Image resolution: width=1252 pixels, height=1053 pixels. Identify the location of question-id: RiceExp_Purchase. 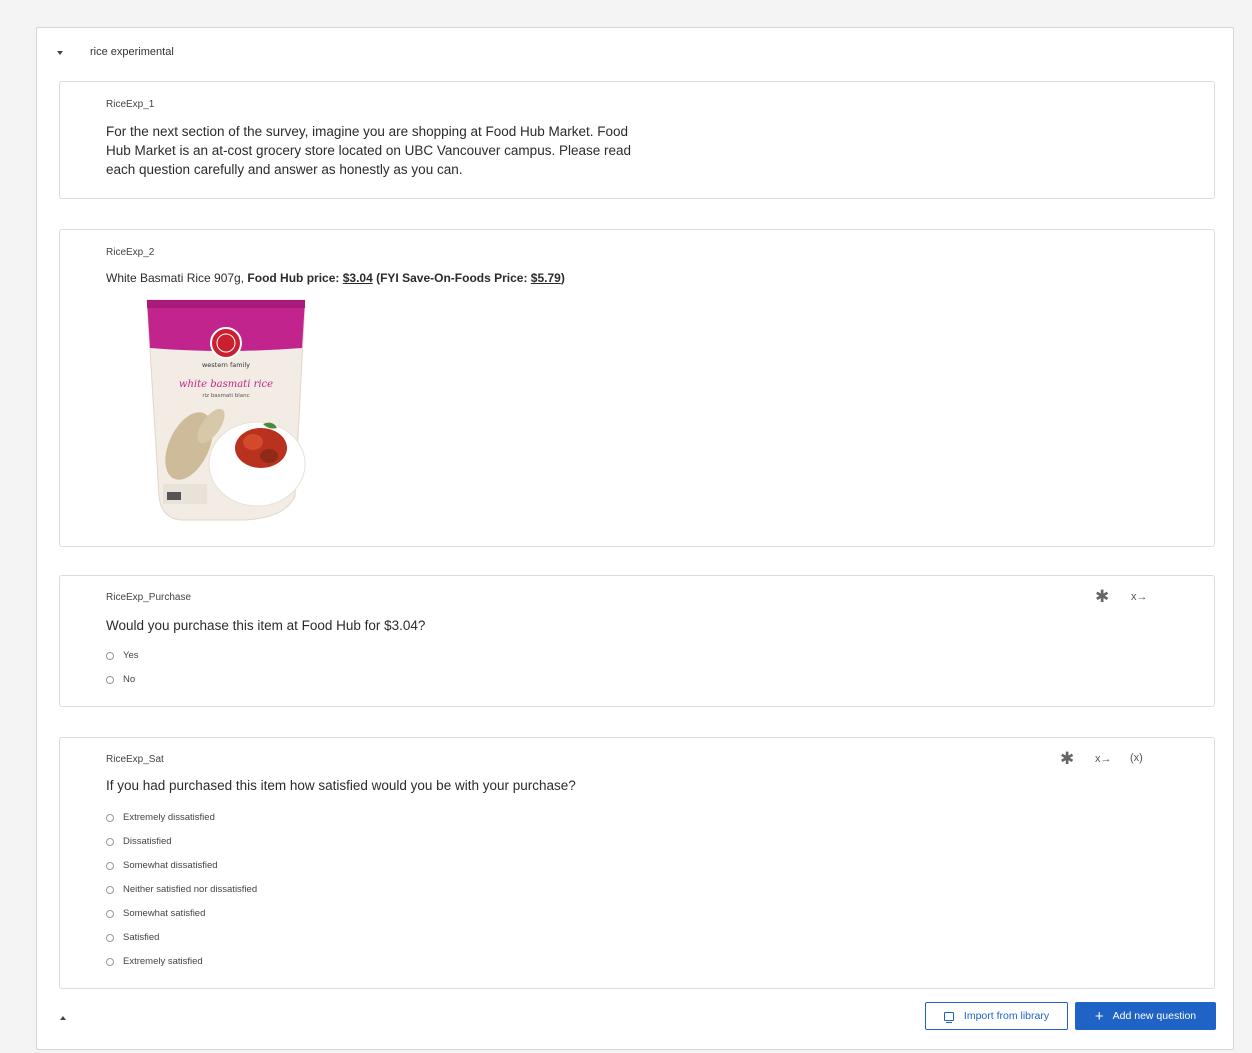
(149, 597).